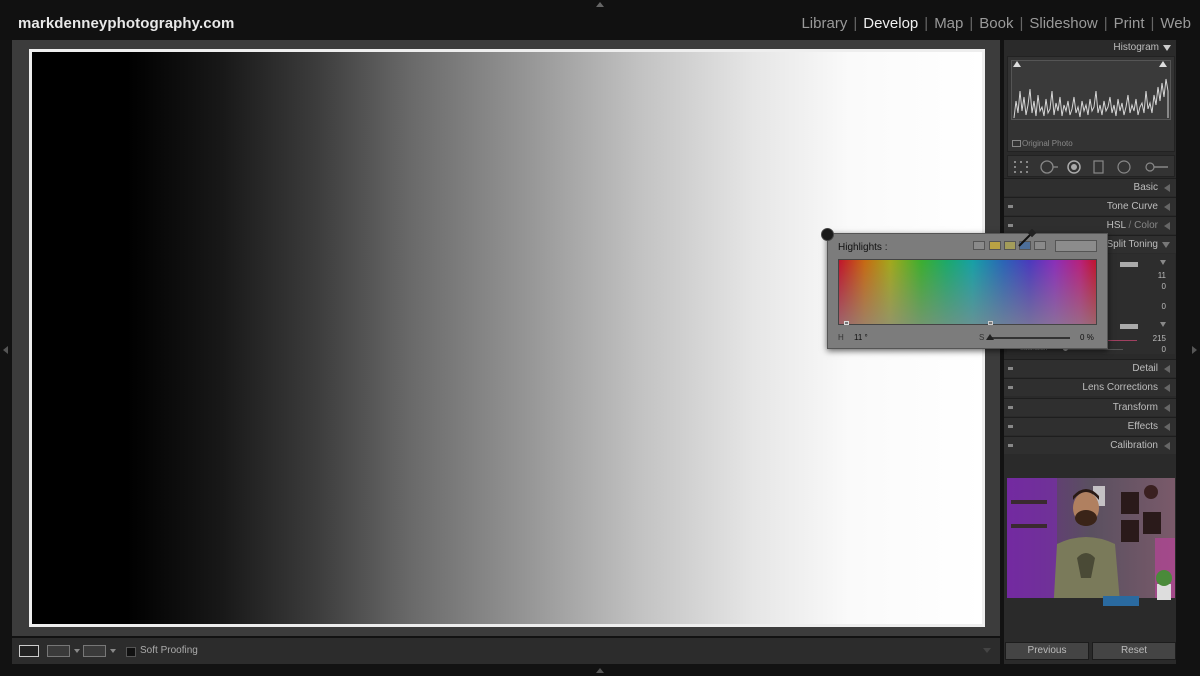  I want to click on panel-header-basic: Basic, so click(1090, 187).